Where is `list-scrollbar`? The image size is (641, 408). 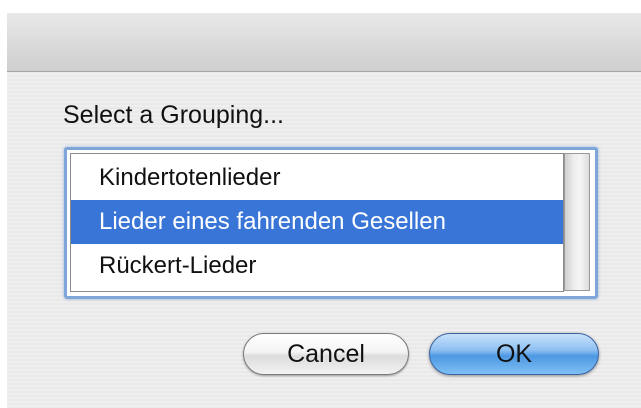 list-scrollbar is located at coordinates (577, 222).